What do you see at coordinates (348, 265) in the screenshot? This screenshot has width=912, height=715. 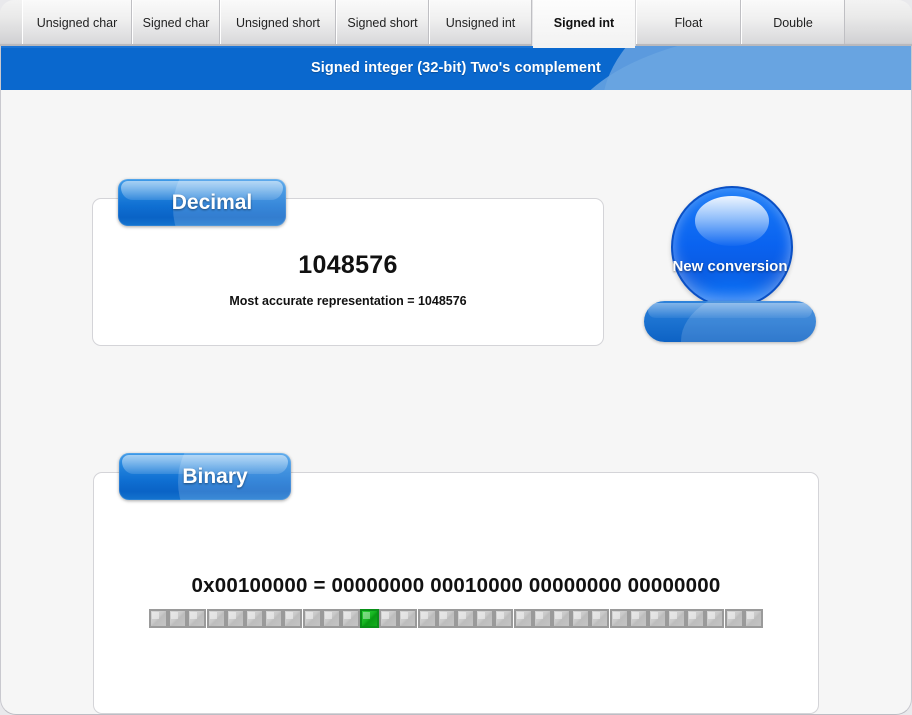 I see `decimal-value: 1048576` at bounding box center [348, 265].